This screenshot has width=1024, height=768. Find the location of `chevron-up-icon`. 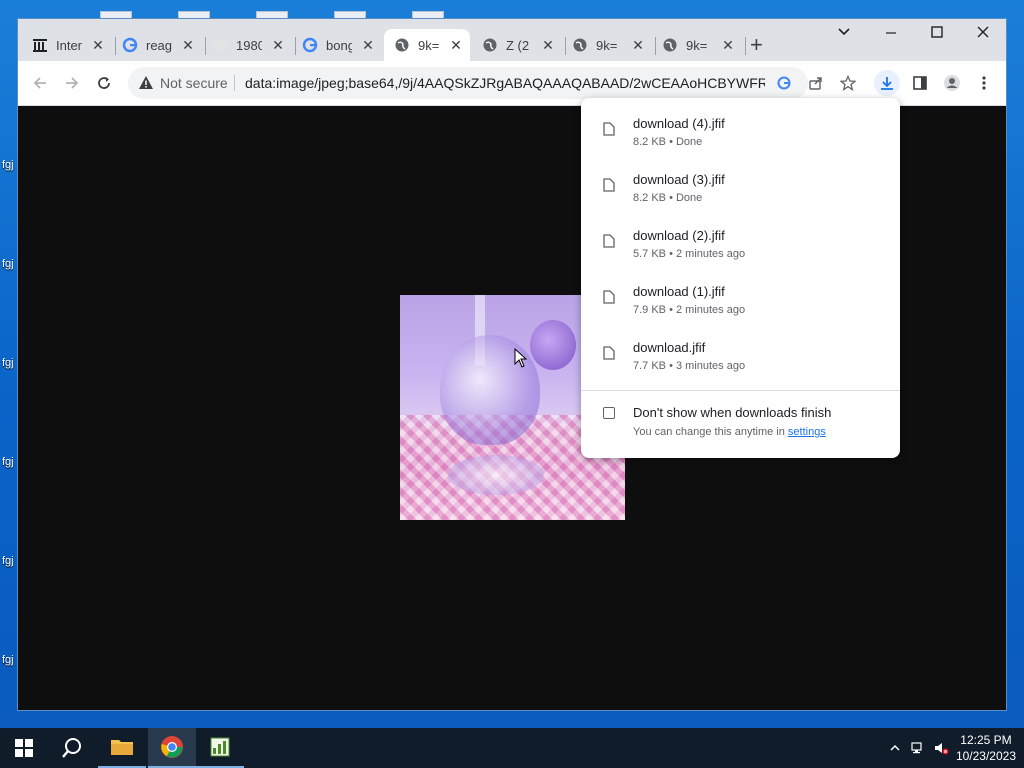

chevron-up-icon is located at coordinates (895, 748).